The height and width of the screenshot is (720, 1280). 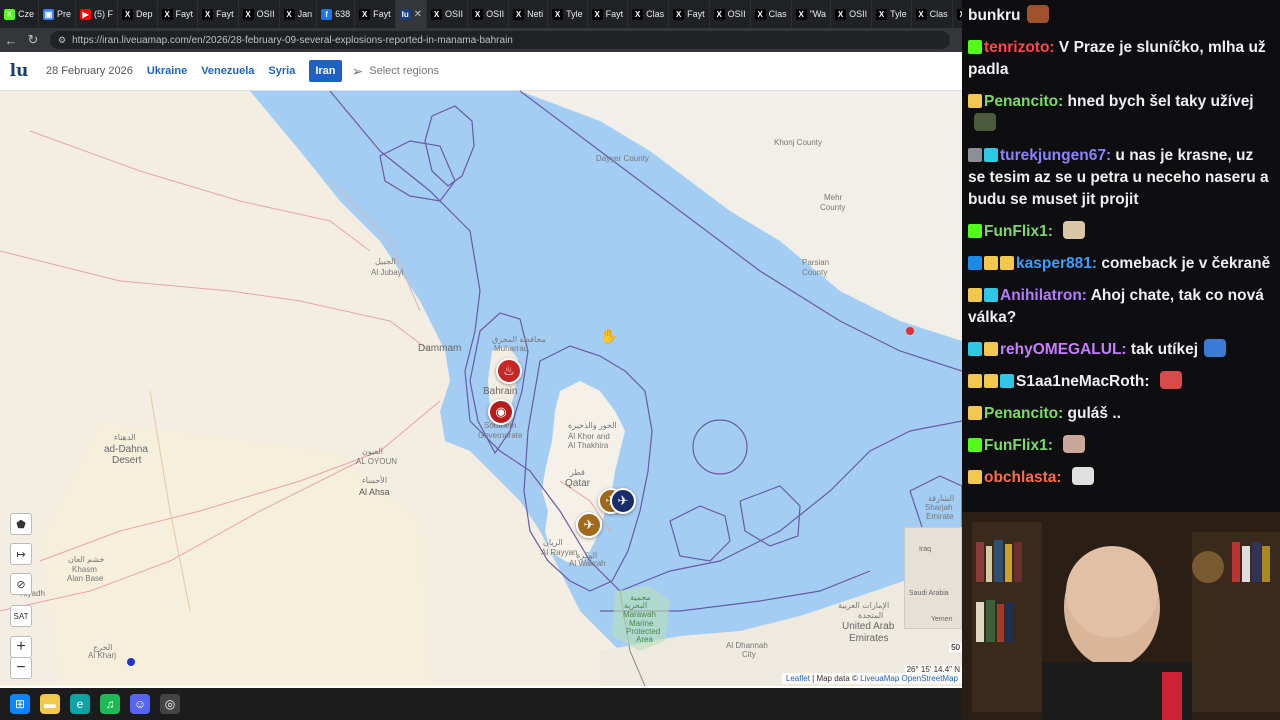 What do you see at coordinates (58, 14) in the screenshot?
I see `browser-tab: ▣ Pre` at bounding box center [58, 14].